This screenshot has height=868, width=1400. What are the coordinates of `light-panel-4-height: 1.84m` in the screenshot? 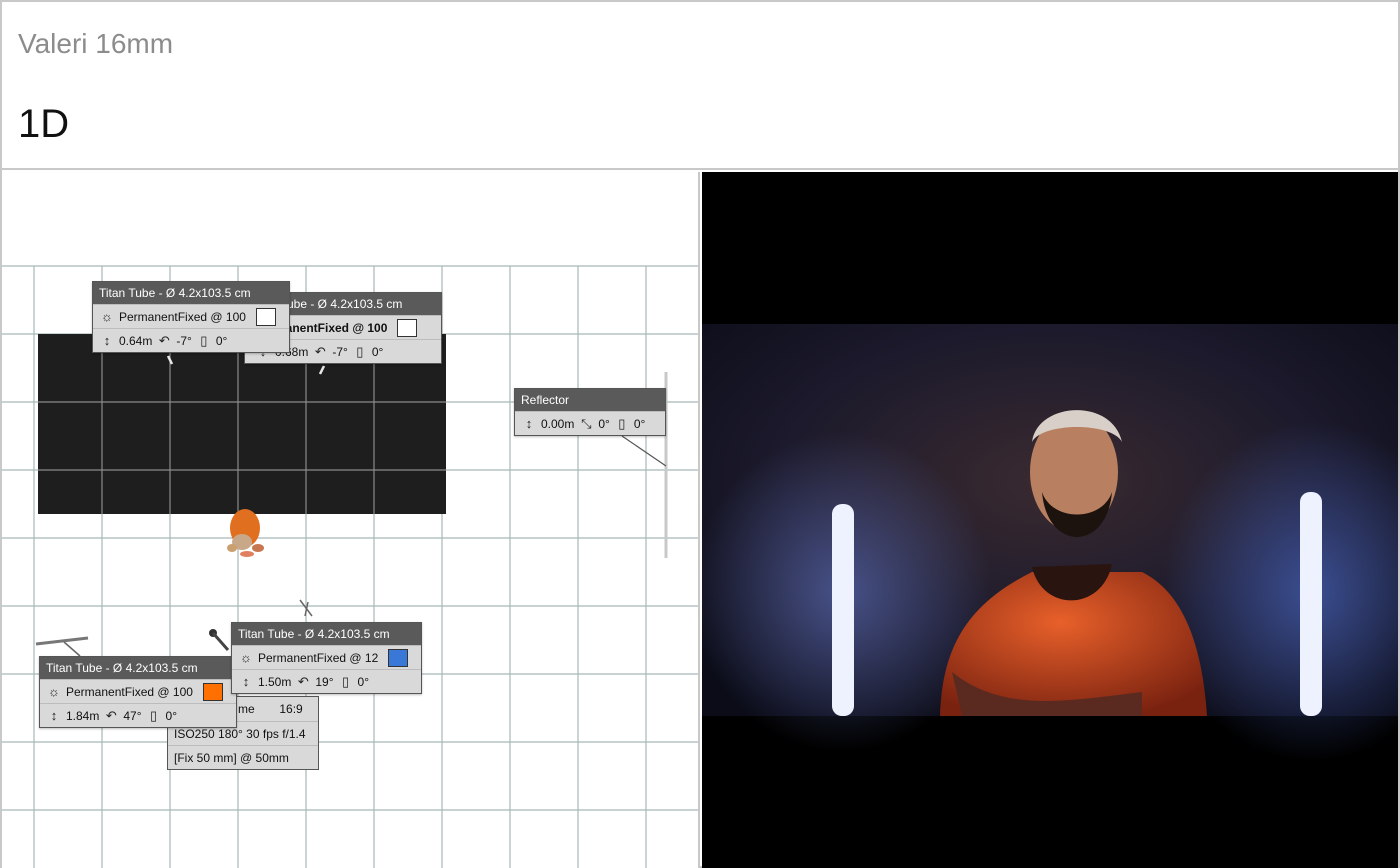 It's located at (83, 715).